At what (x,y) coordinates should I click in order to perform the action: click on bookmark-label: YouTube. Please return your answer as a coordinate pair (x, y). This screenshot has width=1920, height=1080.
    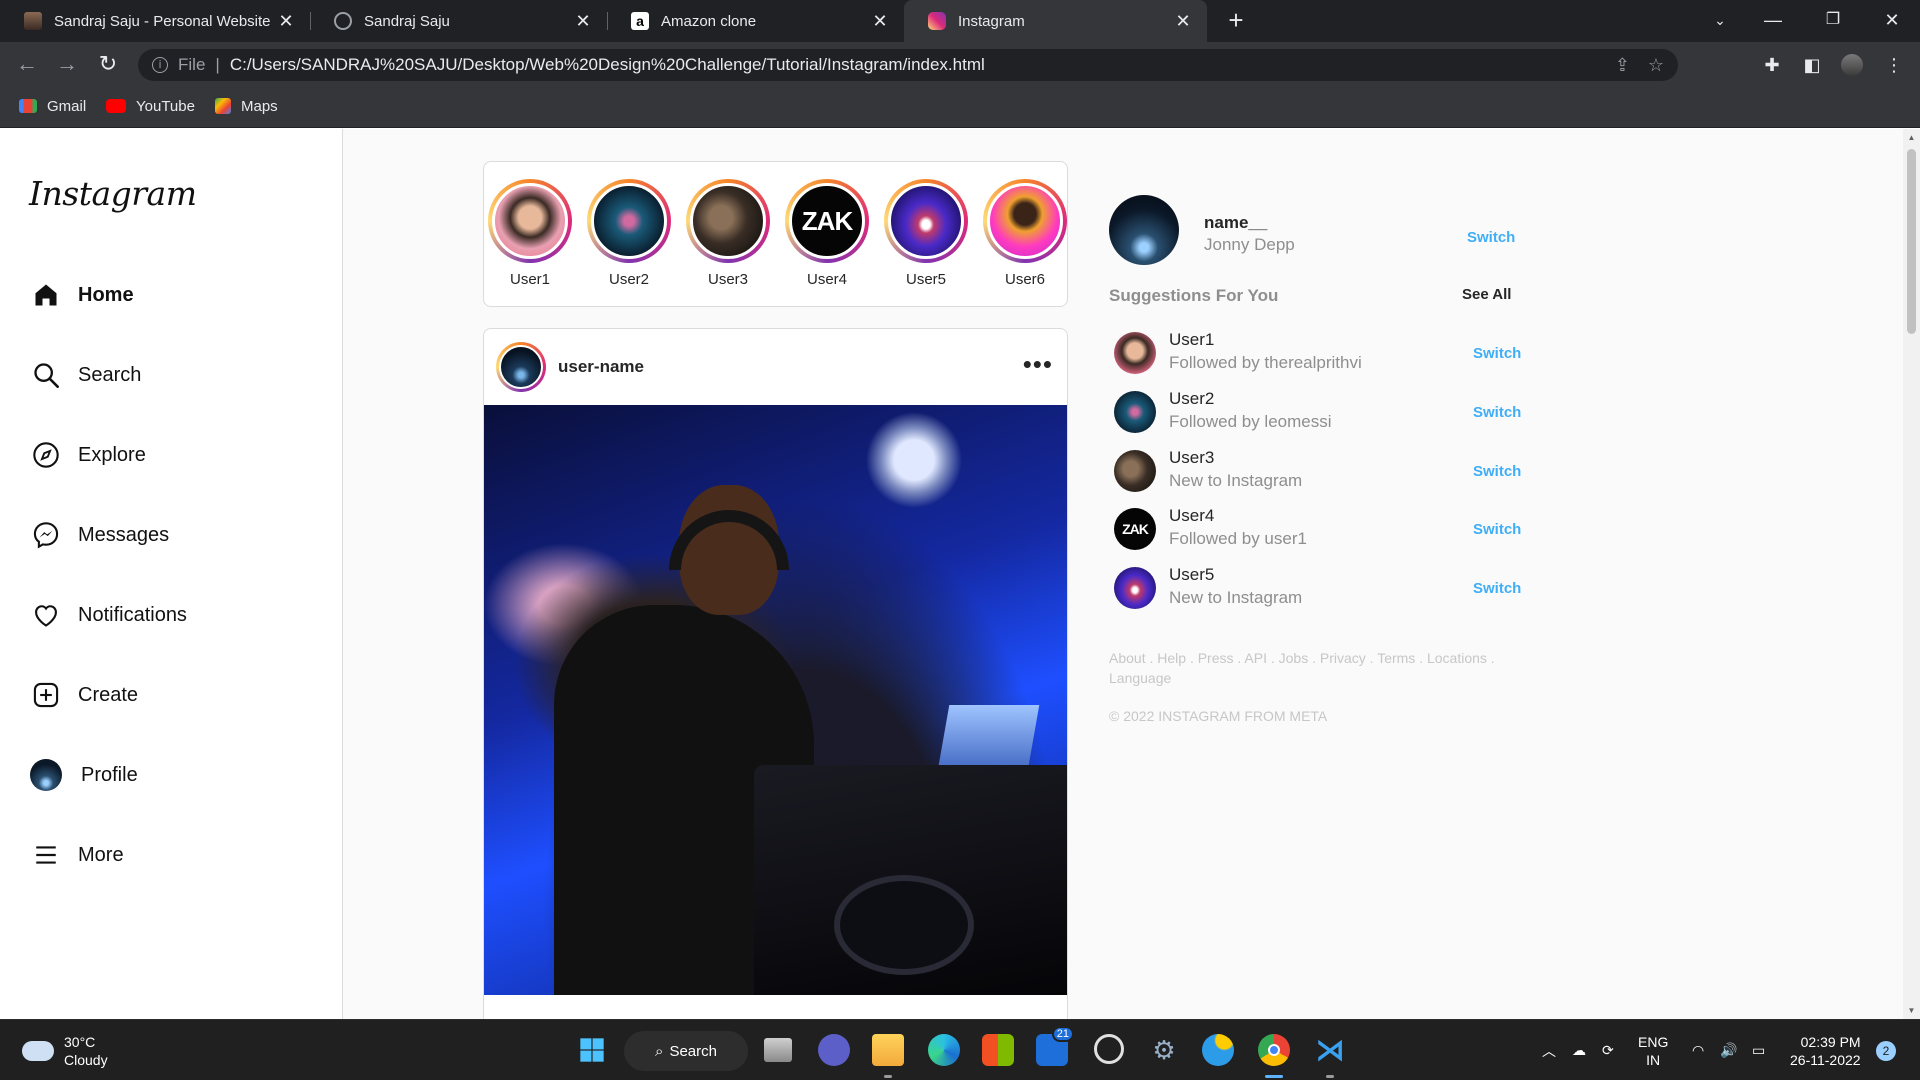
    Looking at the image, I should click on (165, 106).